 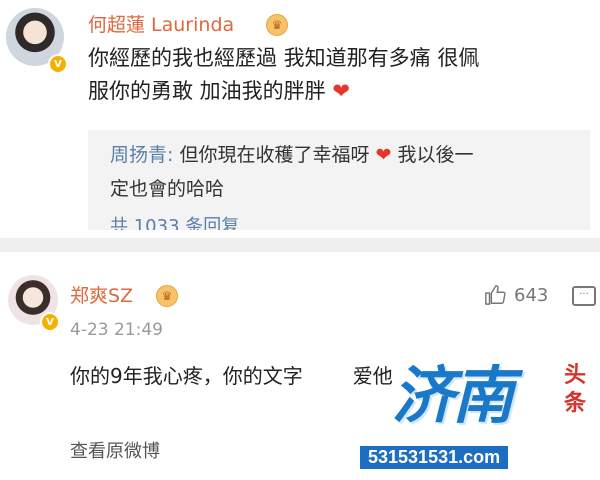 I want to click on watermark-logo: 济南, so click(x=453, y=395).